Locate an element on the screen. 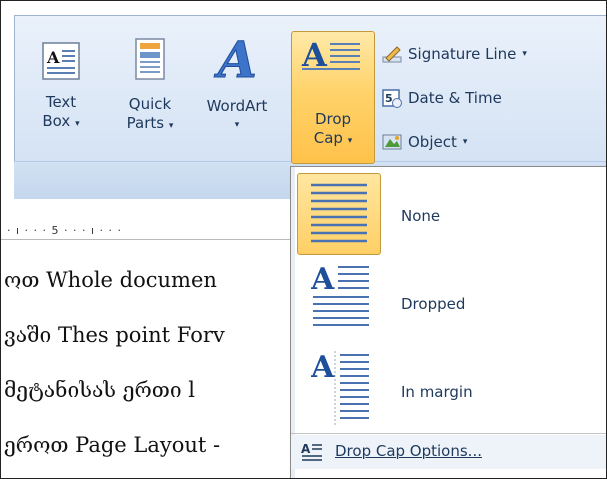 The height and width of the screenshot is (479, 607). document-line: ვაში Thes point Forv is located at coordinates (114, 335).